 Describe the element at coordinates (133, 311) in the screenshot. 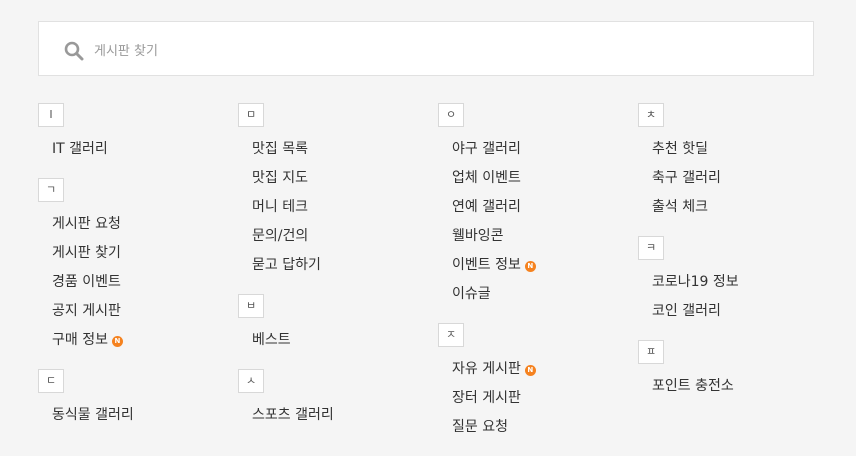

I see `board-link: 공지 게시판` at that location.